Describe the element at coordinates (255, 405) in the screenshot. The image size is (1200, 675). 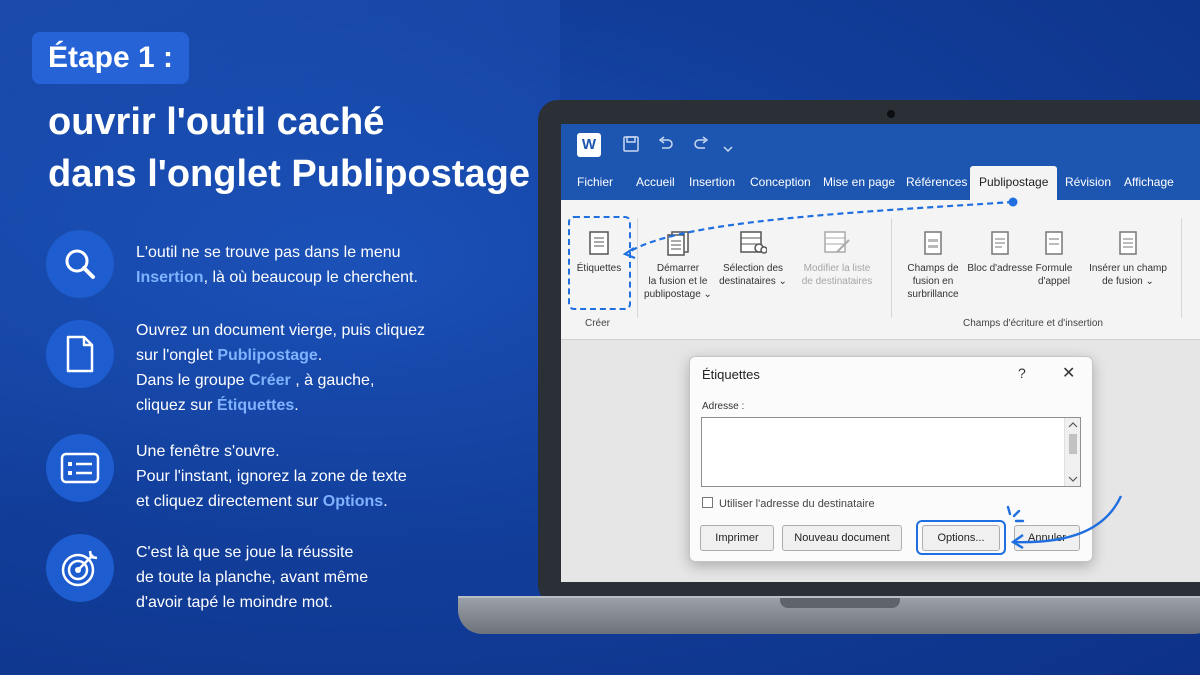
I see `step-2-highlight-etiquettes: Étiquettes` at that location.